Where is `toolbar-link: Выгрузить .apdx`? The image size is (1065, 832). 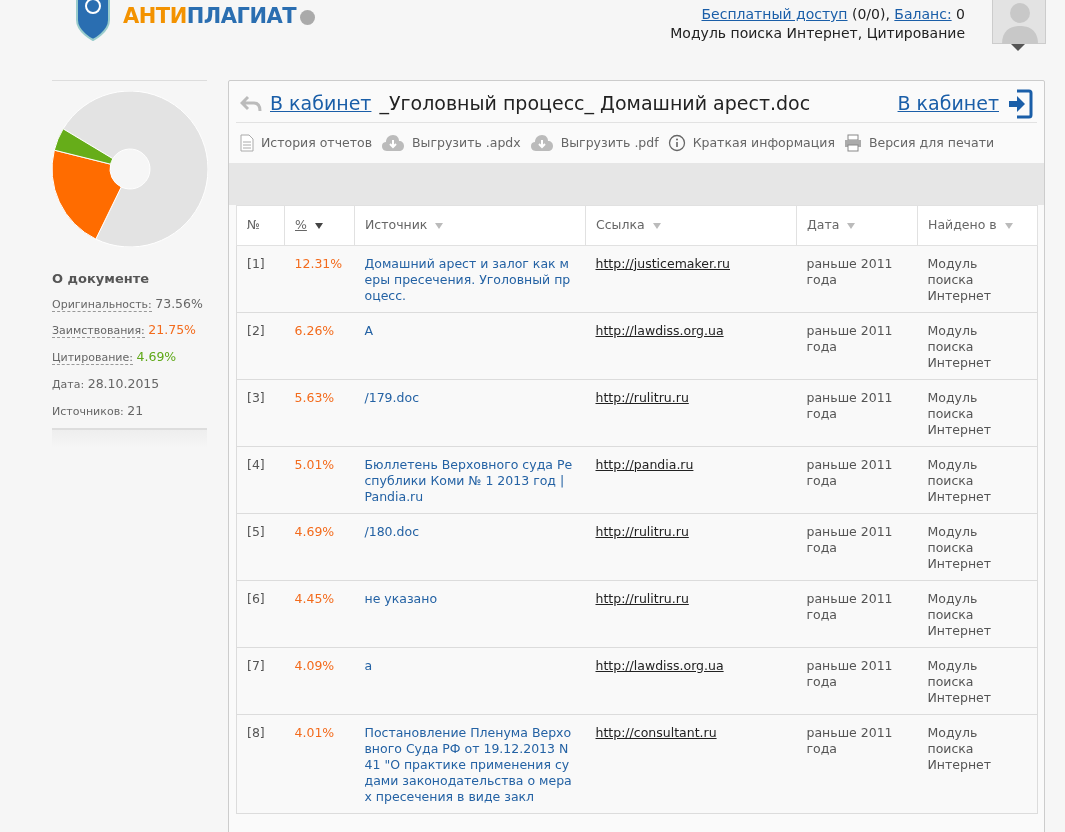
toolbar-link: Выгрузить .apdx is located at coordinates (466, 143).